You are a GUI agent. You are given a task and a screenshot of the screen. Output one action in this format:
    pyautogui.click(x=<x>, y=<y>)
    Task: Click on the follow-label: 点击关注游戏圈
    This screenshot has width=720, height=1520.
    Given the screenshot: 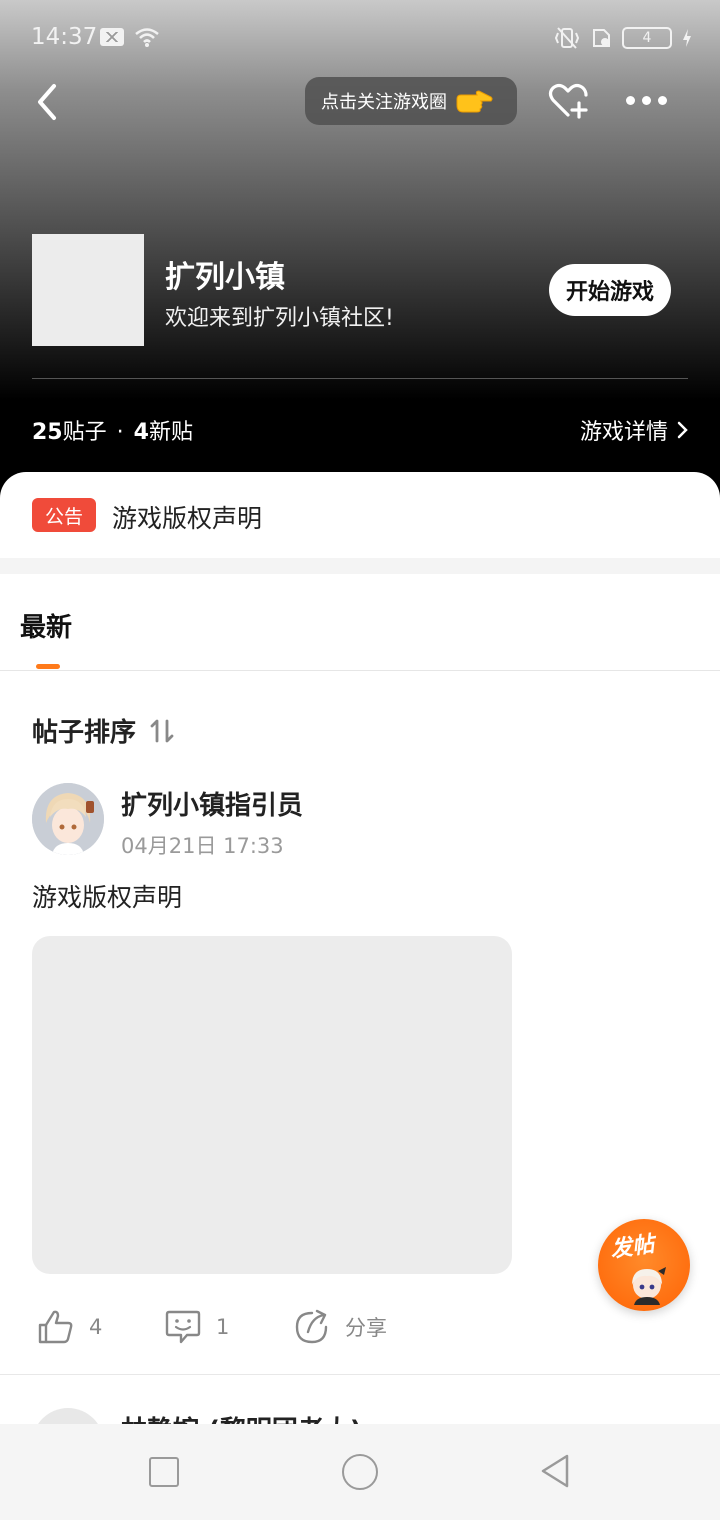 What is the action you would take?
    pyautogui.click(x=384, y=102)
    